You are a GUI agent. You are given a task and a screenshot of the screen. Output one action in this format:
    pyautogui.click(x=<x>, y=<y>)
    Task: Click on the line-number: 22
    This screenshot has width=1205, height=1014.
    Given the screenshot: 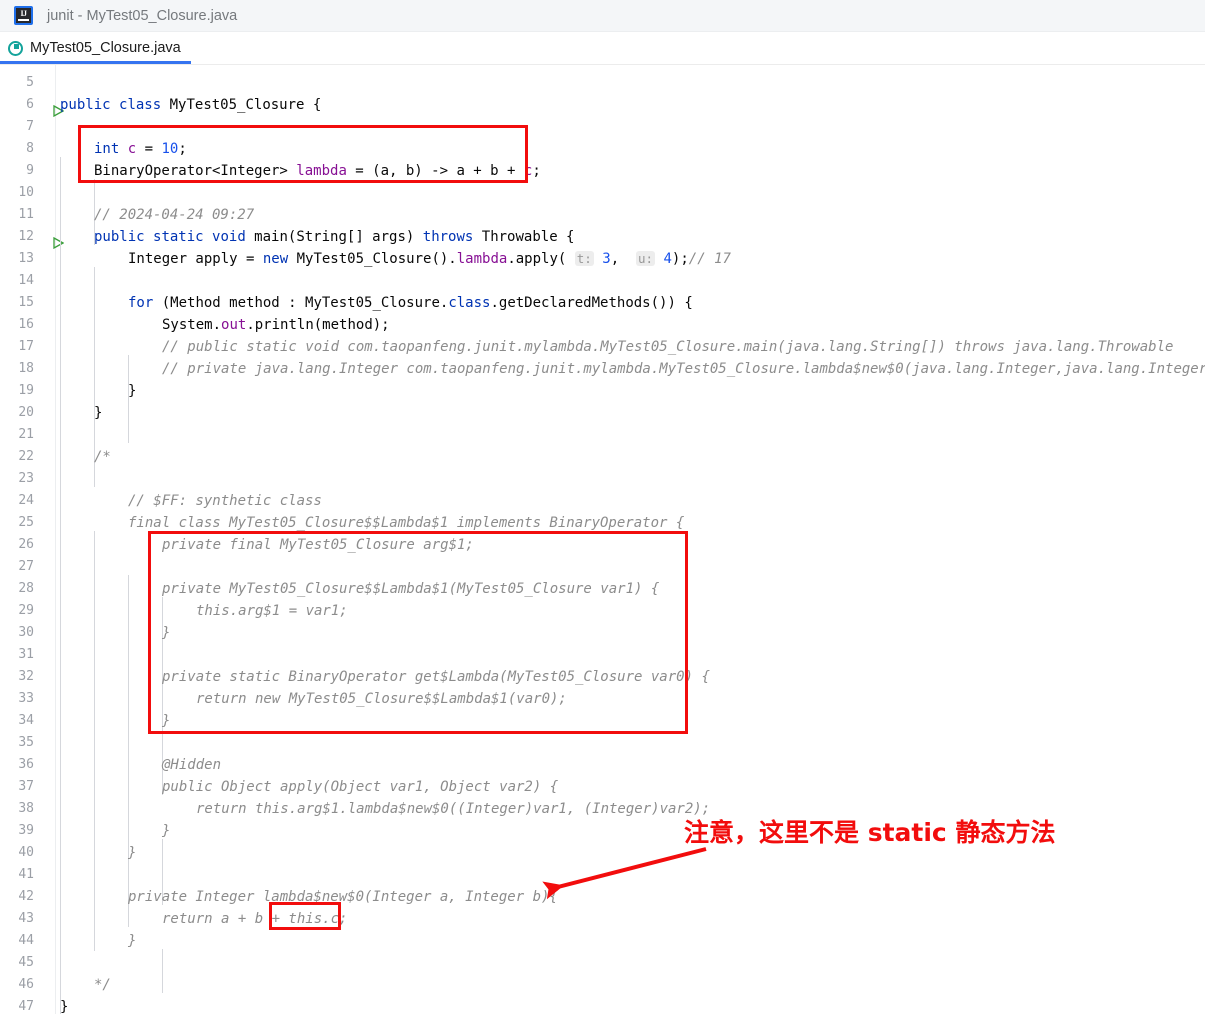 What is the action you would take?
    pyautogui.click(x=26, y=456)
    